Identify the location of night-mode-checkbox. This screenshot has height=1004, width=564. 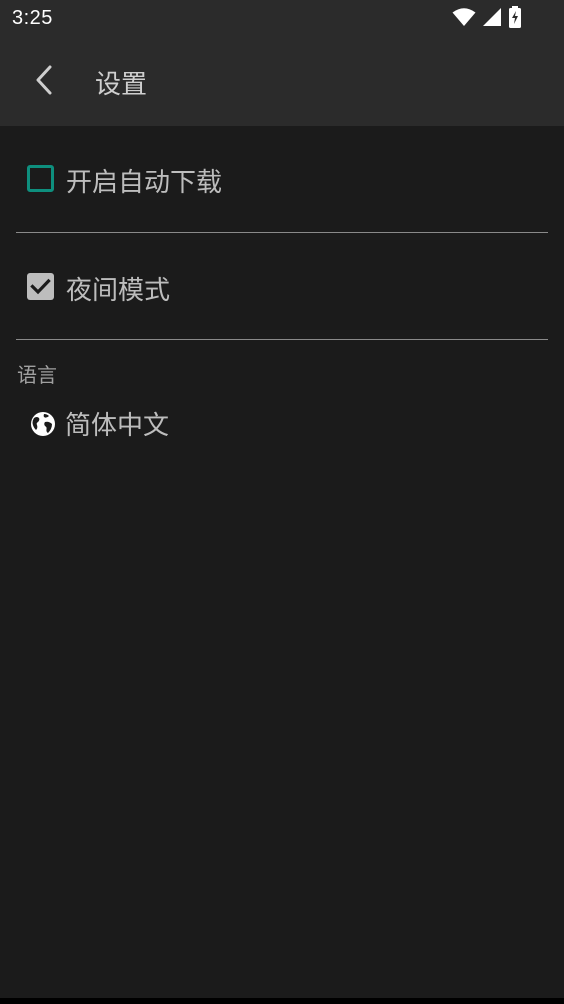
(40, 286).